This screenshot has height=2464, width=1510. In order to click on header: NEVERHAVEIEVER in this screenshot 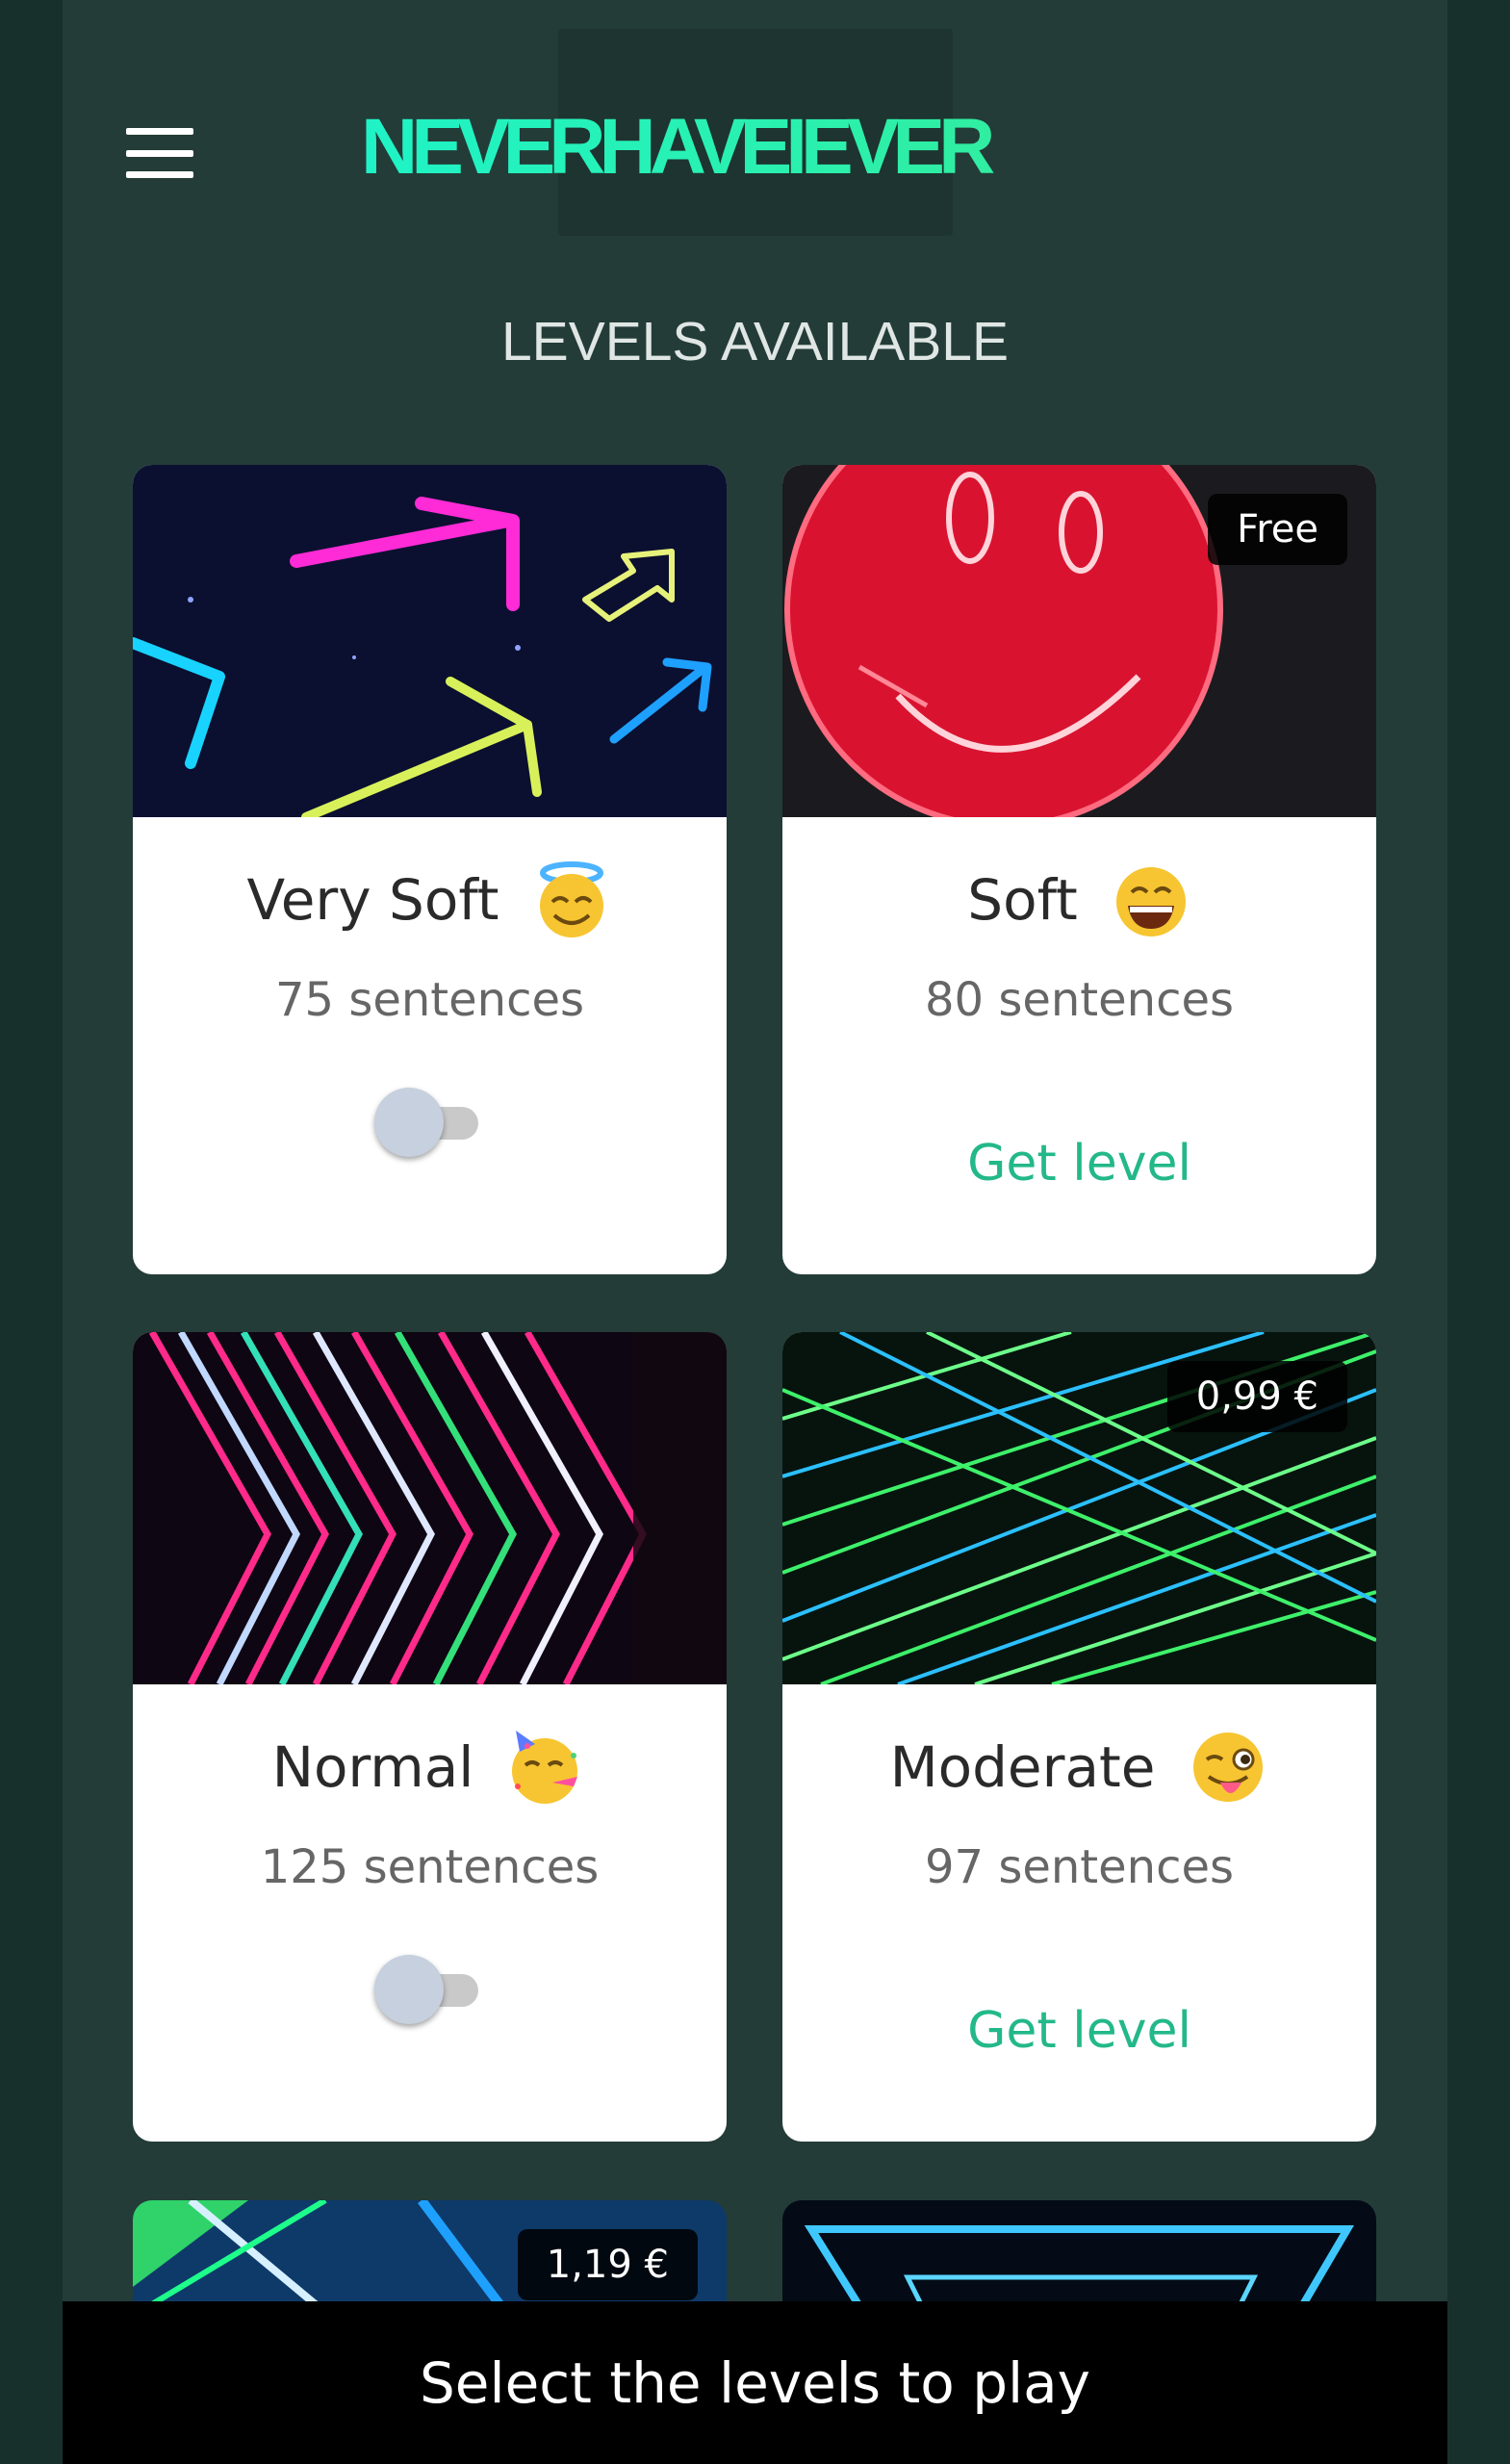, I will do `click(755, 144)`.